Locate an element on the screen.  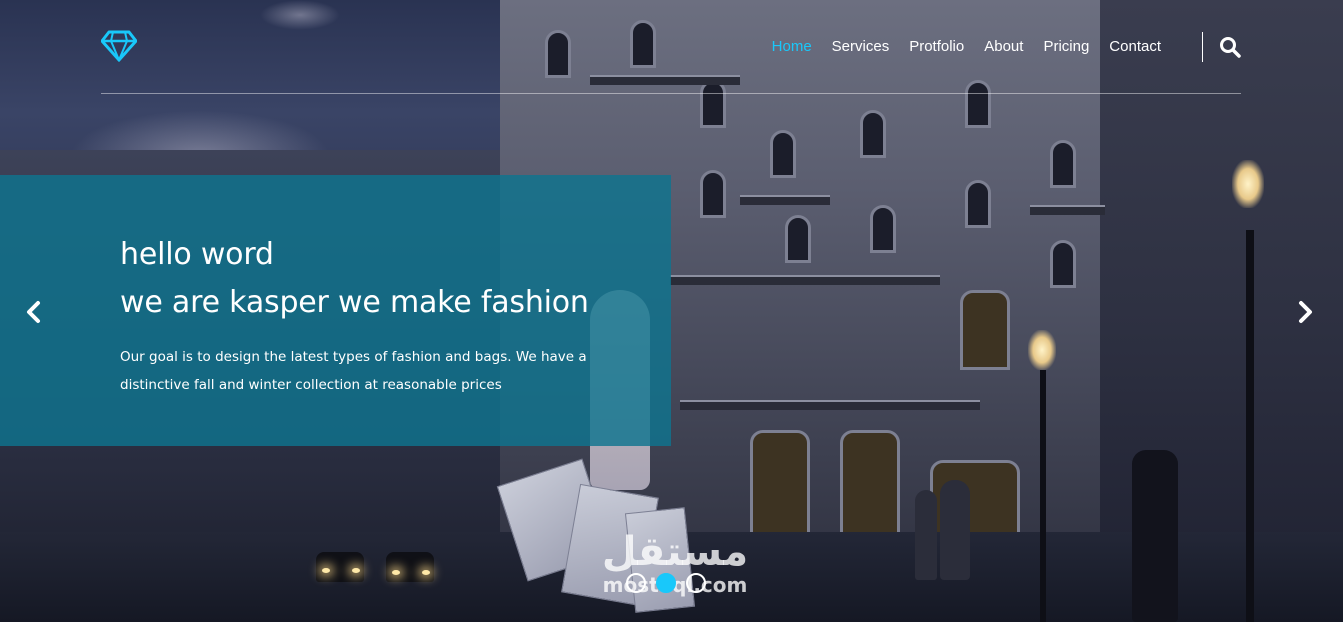
slider-bullets is located at coordinates (666, 583).